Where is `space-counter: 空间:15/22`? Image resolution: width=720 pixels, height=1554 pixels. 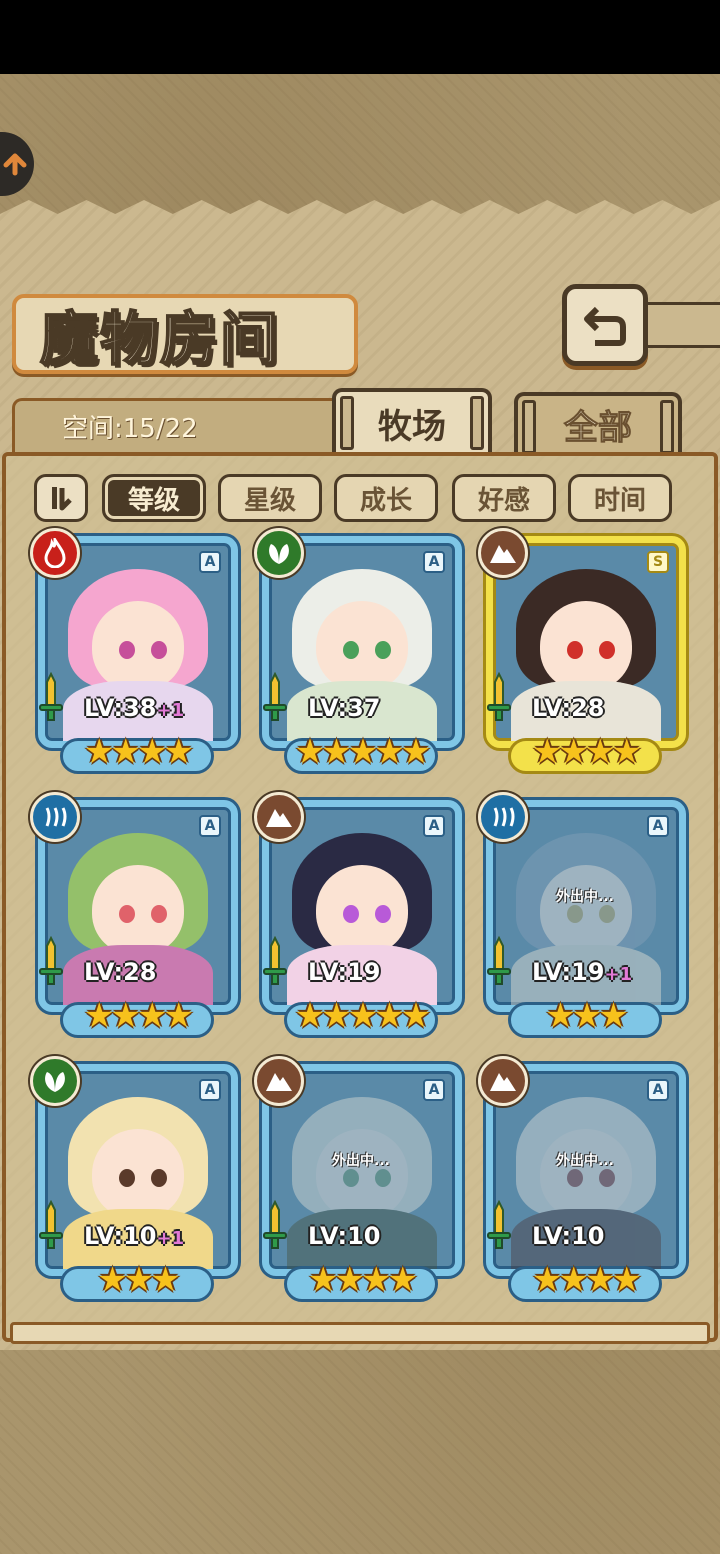 space-counter: 空间:15/22 is located at coordinates (130, 429).